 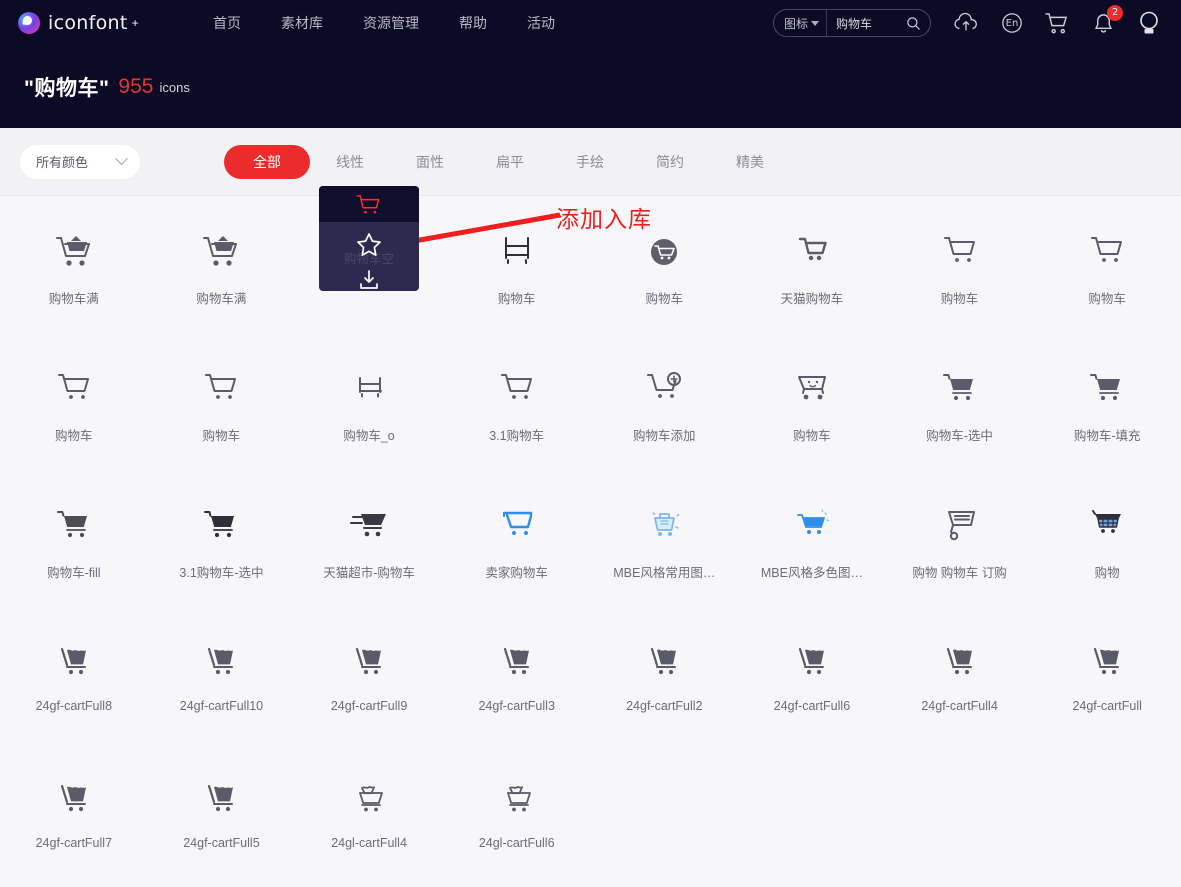 What do you see at coordinates (517, 681) in the screenshot?
I see `icon-card: 24gf-cartFull3` at bounding box center [517, 681].